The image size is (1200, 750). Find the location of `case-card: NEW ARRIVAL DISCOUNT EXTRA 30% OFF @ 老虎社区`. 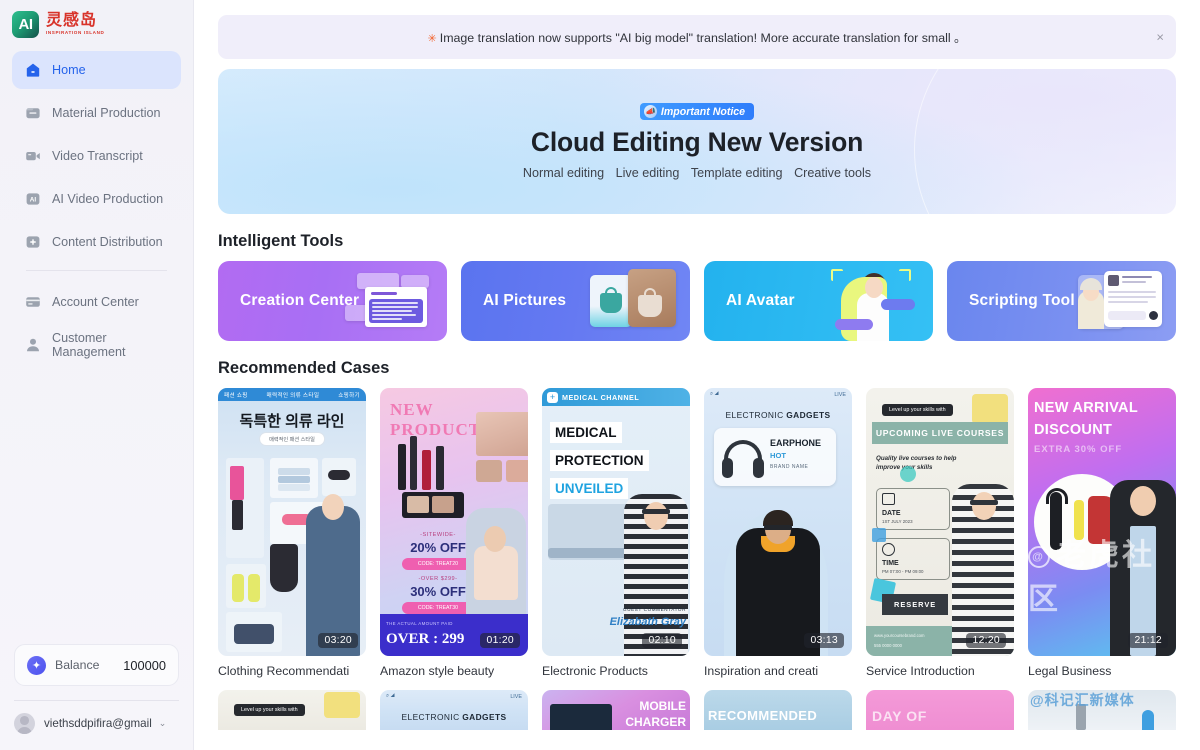

case-card: NEW ARRIVAL DISCOUNT EXTRA 30% OFF @ 老虎社区 is located at coordinates (1102, 533).